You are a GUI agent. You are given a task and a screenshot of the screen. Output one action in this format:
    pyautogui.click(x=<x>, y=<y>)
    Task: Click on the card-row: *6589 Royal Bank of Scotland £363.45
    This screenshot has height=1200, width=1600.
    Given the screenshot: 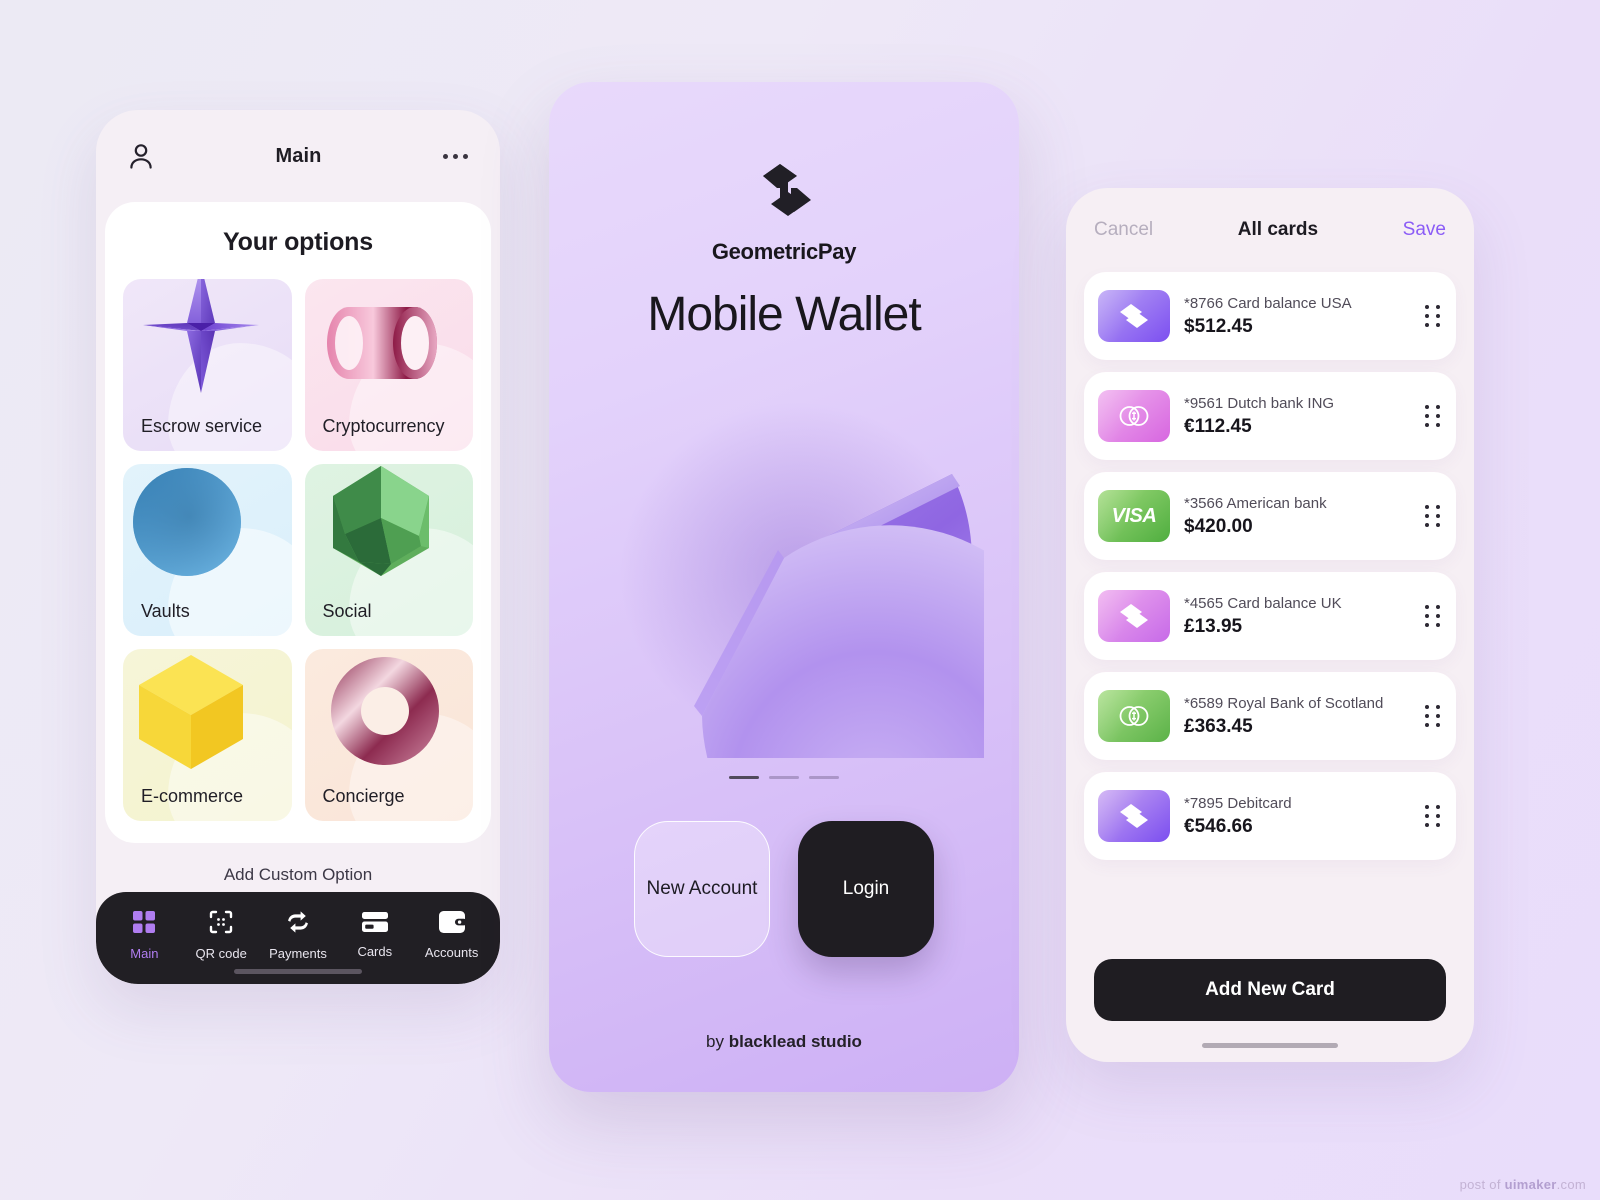 What is the action you would take?
    pyautogui.click(x=1270, y=716)
    